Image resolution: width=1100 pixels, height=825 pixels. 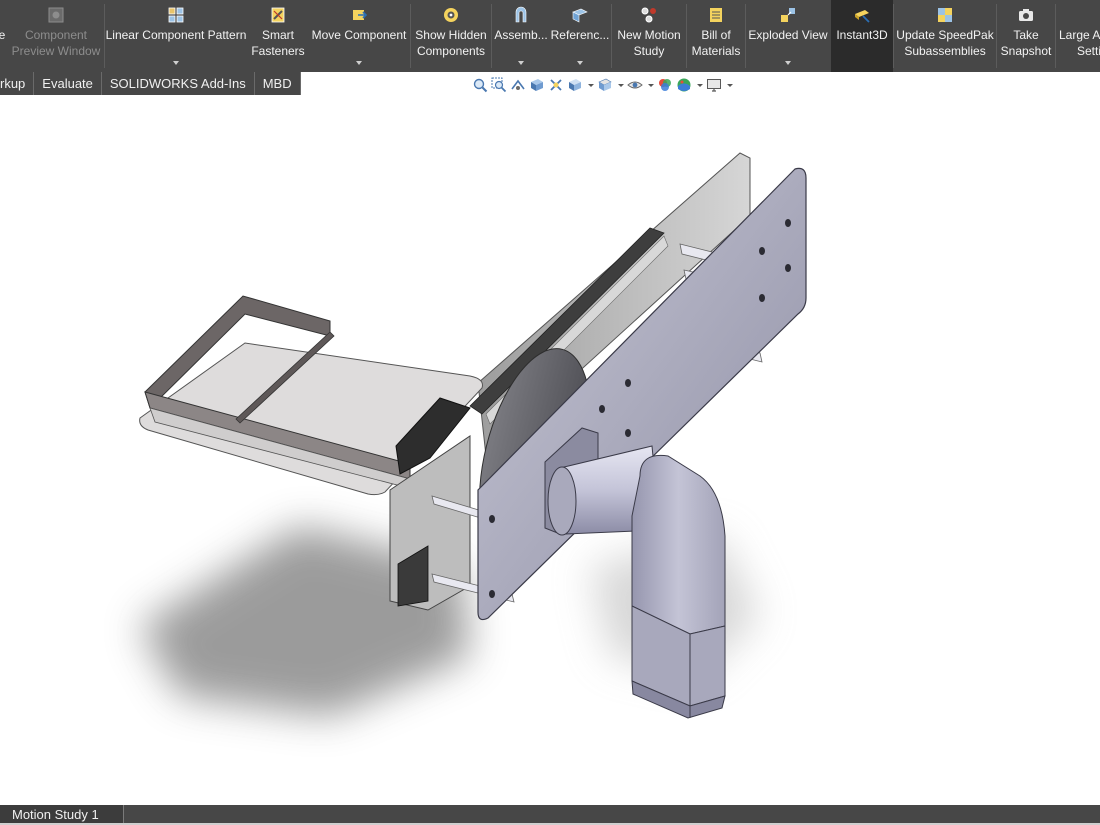 I want to click on bill-of-materials-label-1: Bill of, so click(x=716, y=35).